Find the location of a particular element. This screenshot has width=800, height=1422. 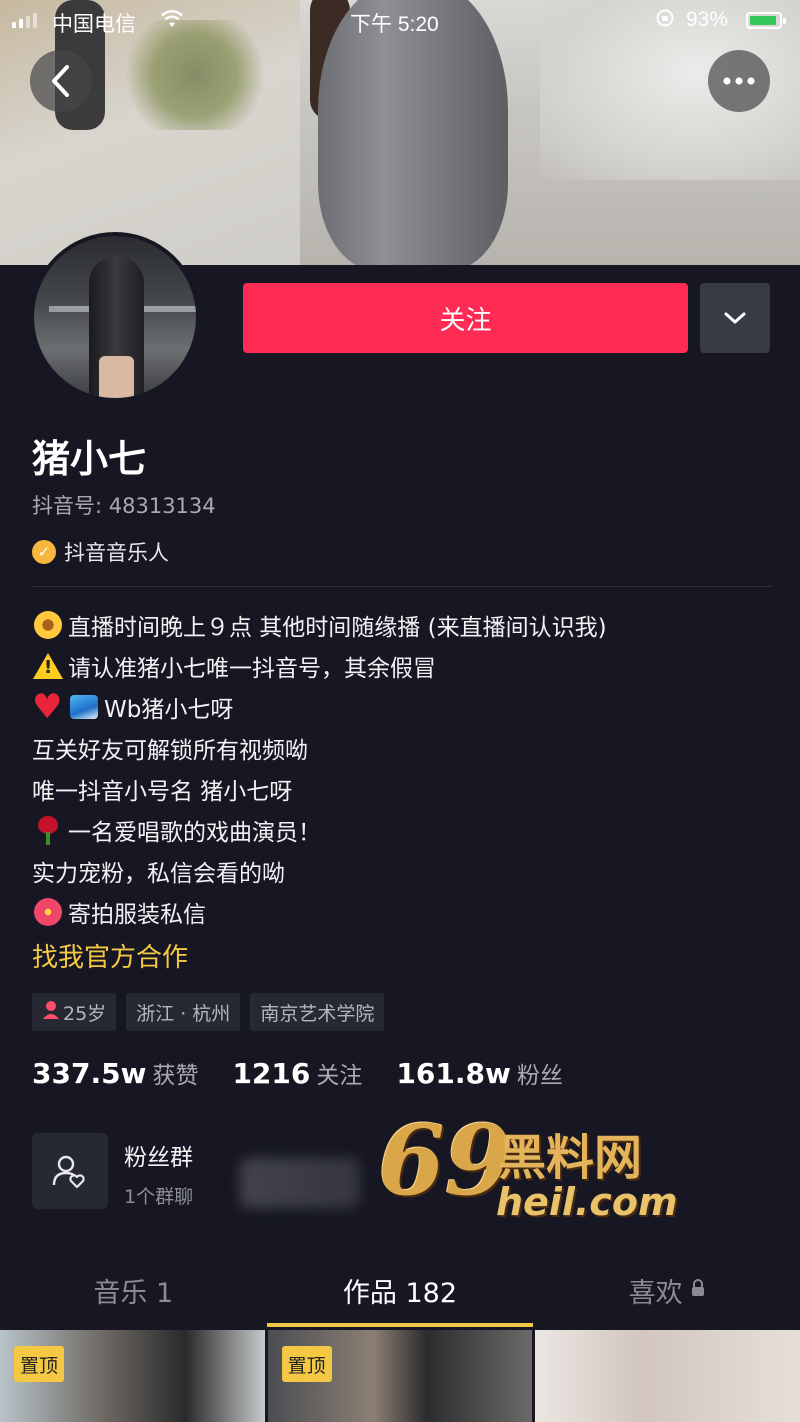

stat-followers-label: 粉丝 is located at coordinates (539, 1076).